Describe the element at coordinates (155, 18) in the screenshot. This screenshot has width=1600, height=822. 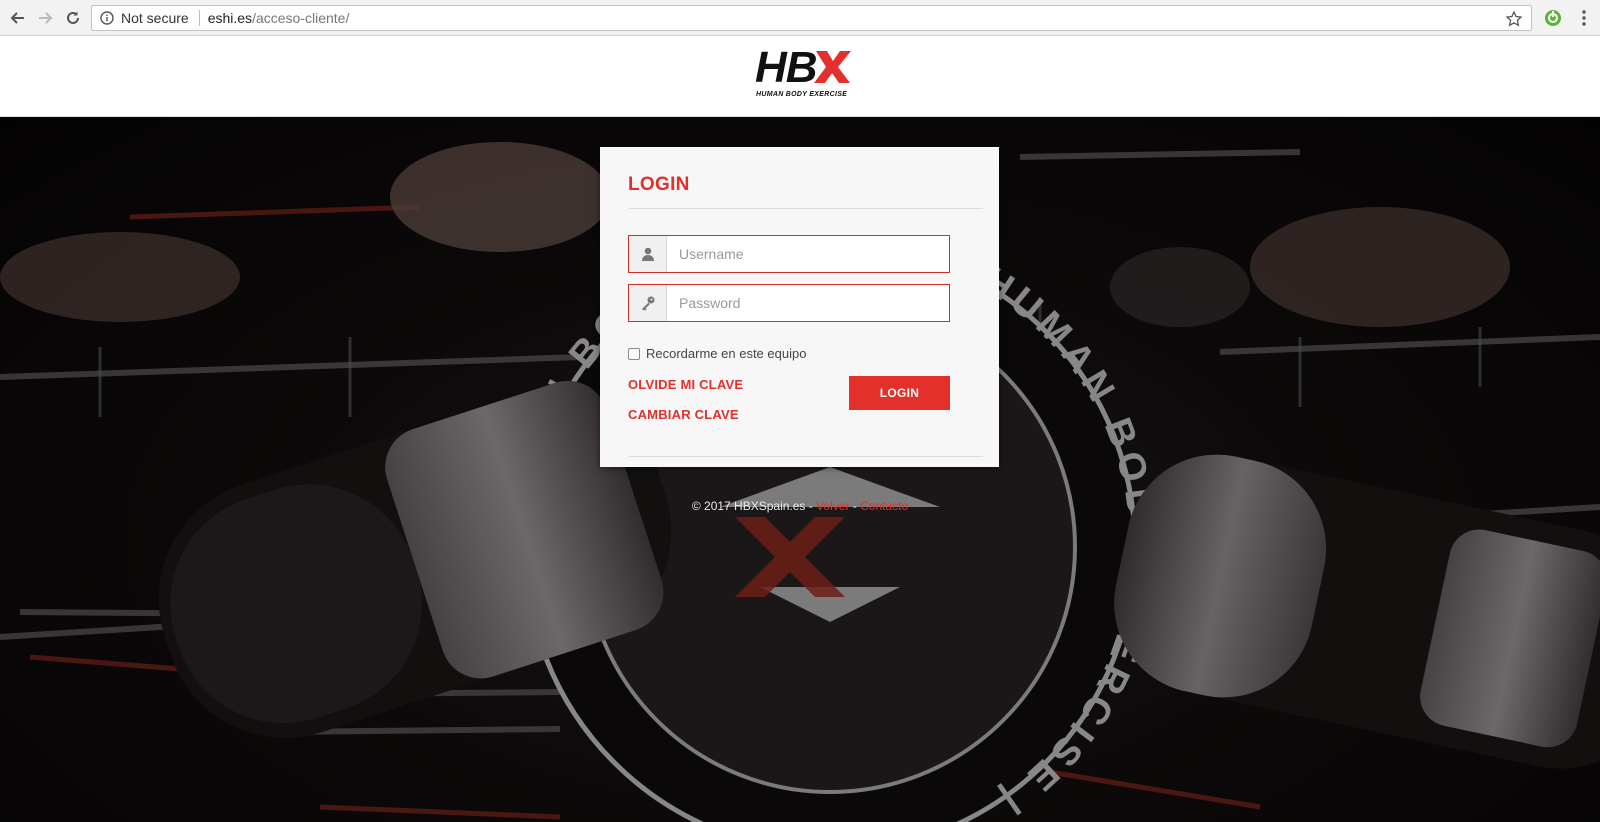
I see `security-label: Not secure` at that location.